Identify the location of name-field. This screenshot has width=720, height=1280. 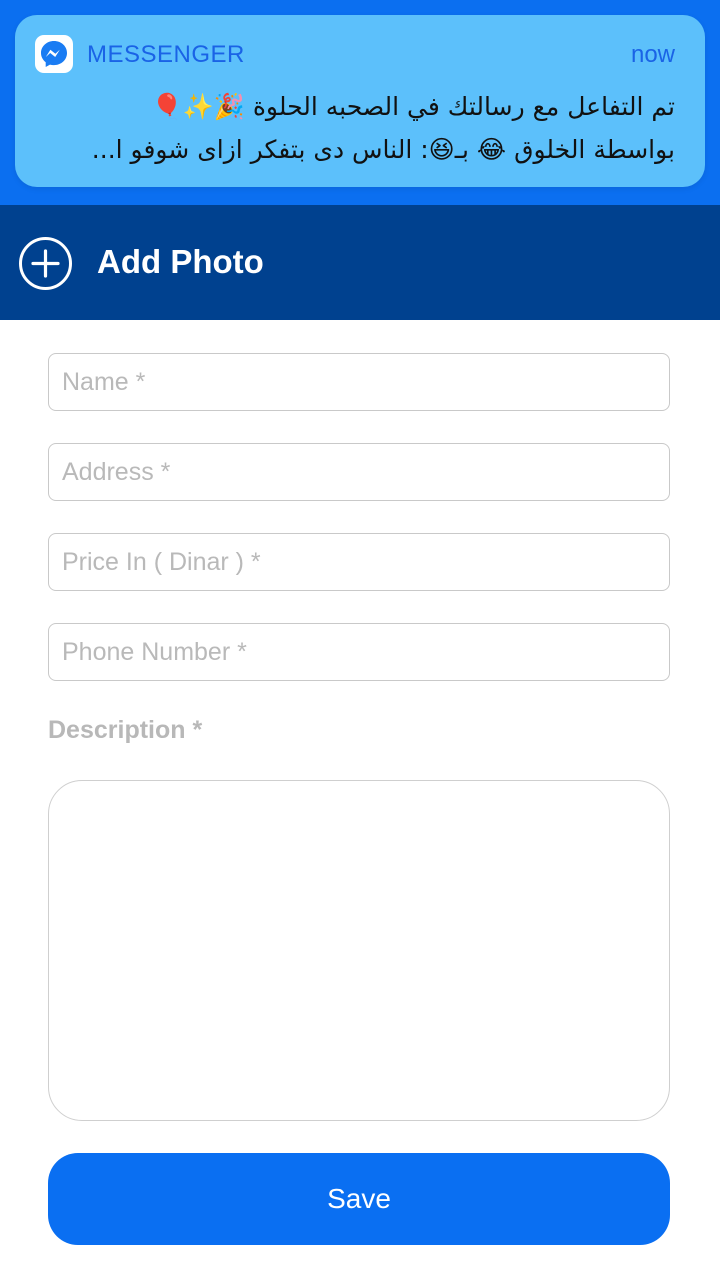
(359, 382).